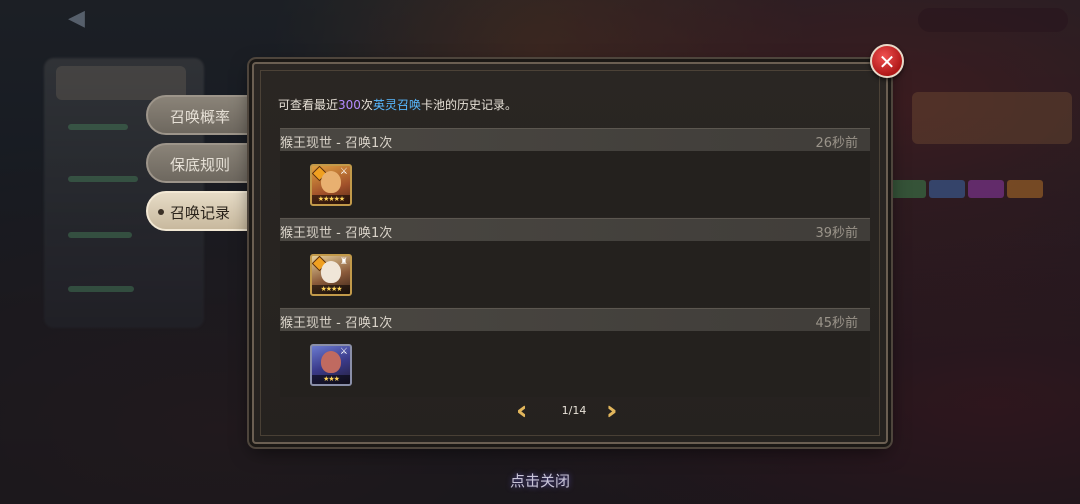  What do you see at coordinates (331, 289) in the screenshot?
I see `hero-stars: ★★★★` at bounding box center [331, 289].